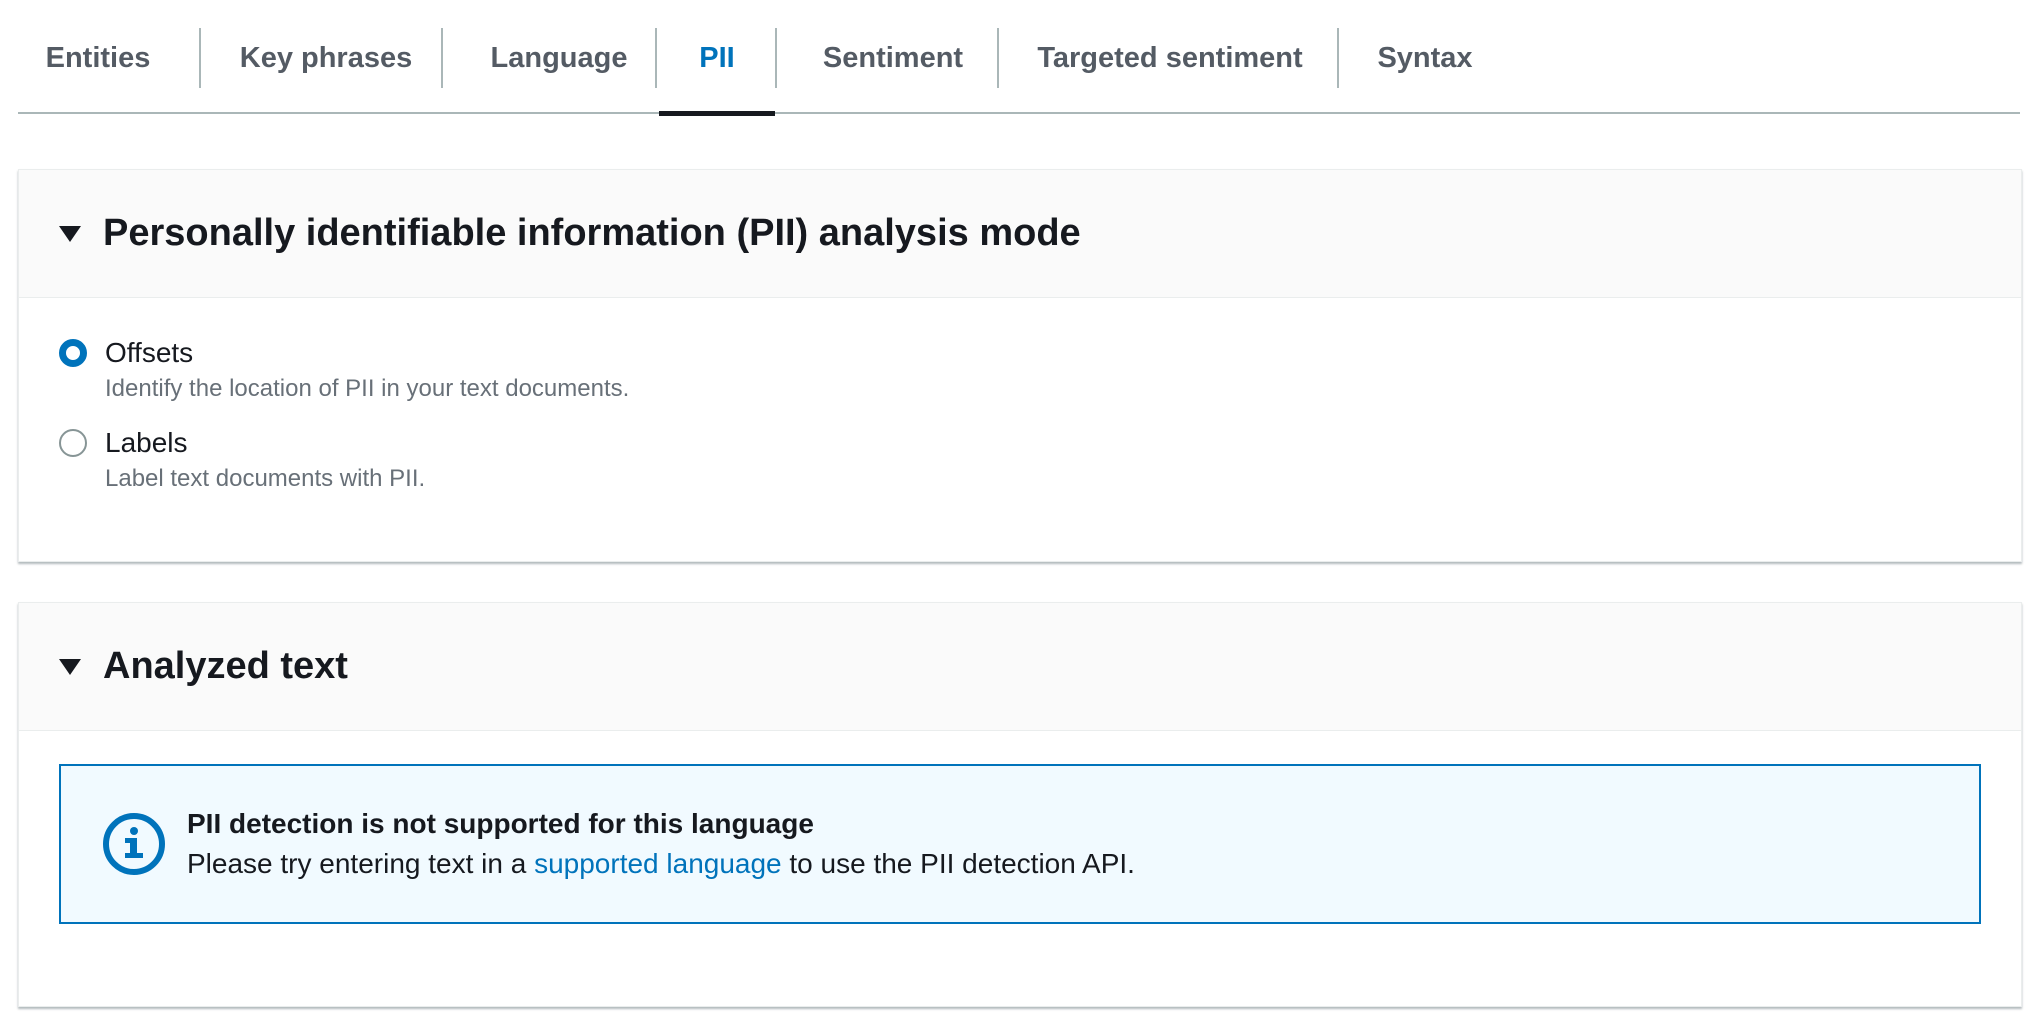  I want to click on radio-button-checked-icon, so click(73, 353).